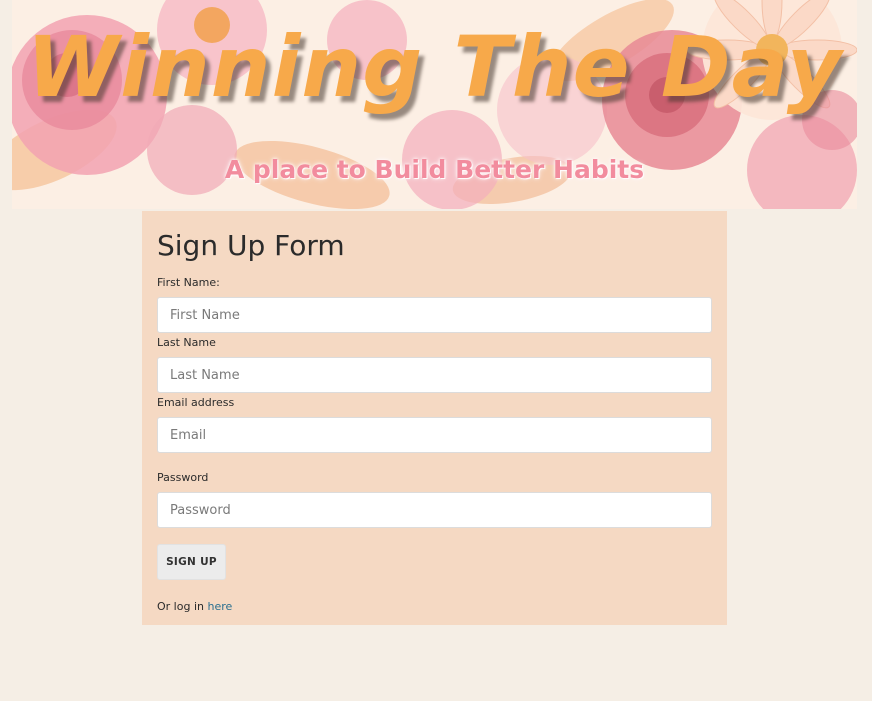 This screenshot has width=872, height=701. Describe the element at coordinates (434, 315) in the screenshot. I see `first-name-input` at that location.